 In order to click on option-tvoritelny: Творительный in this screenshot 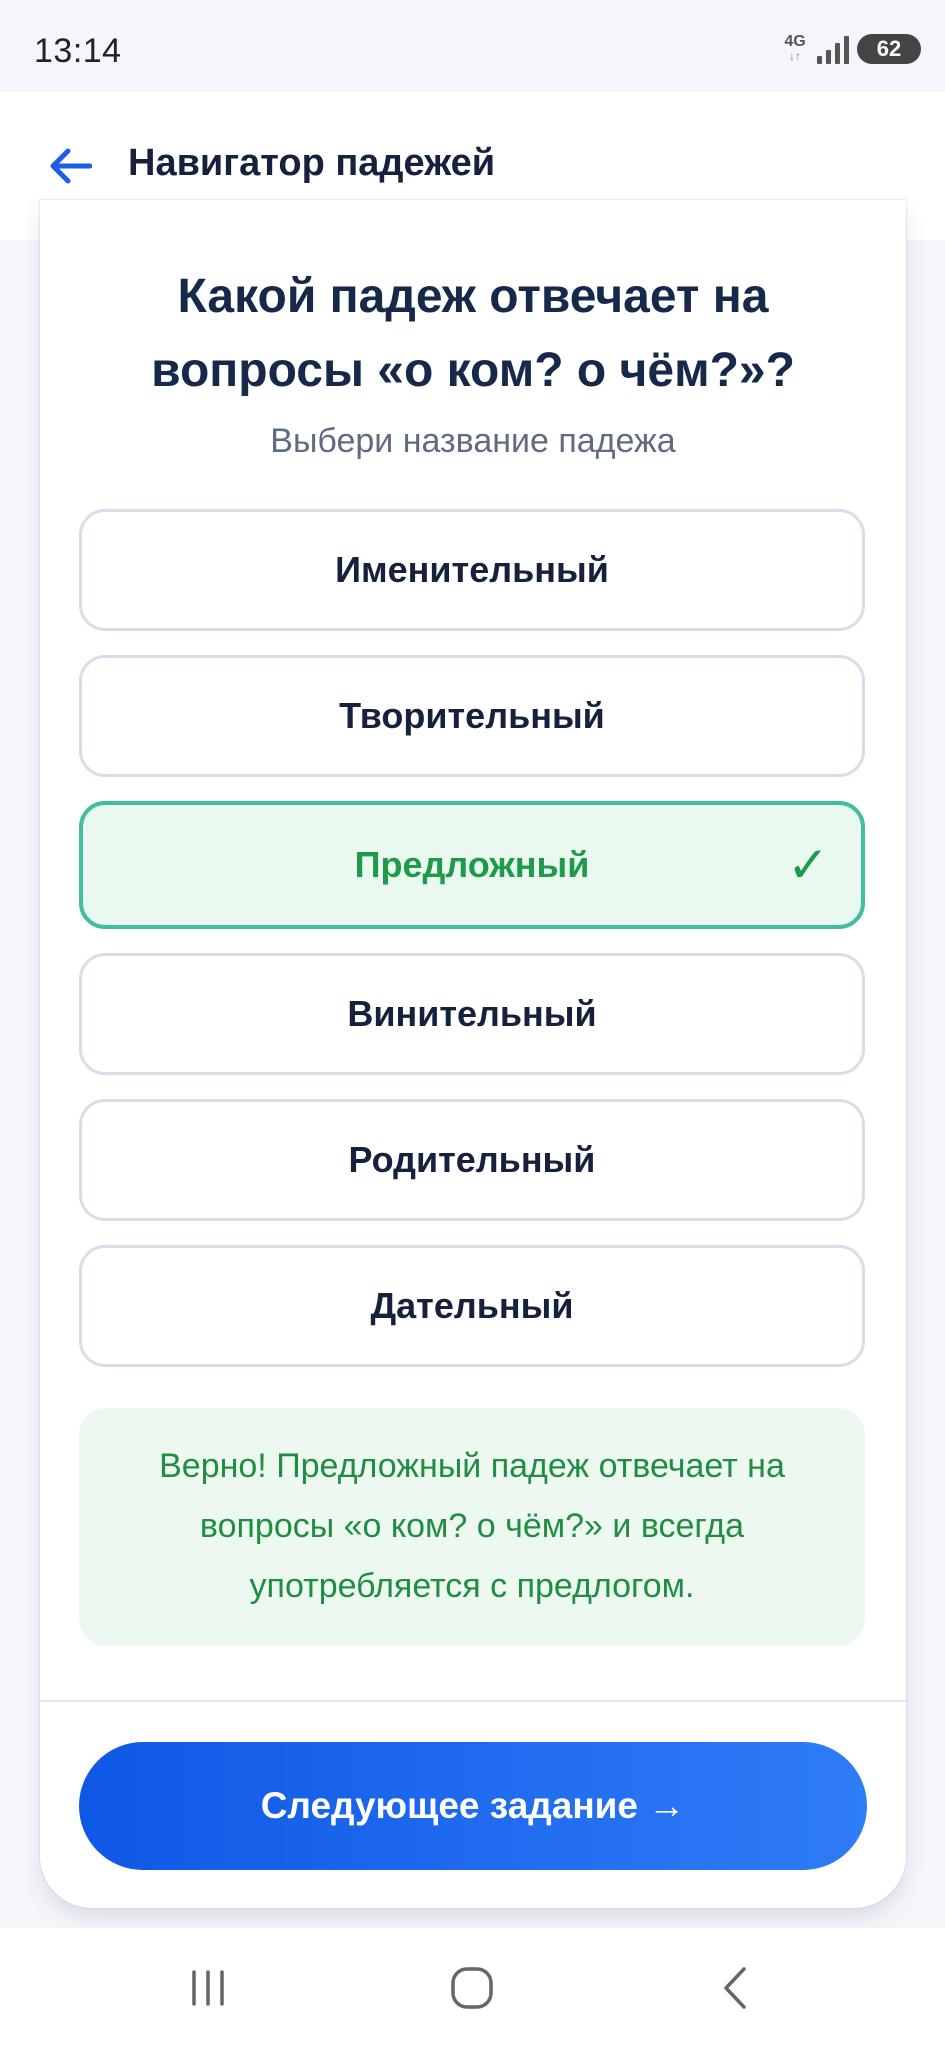, I will do `click(472, 716)`.